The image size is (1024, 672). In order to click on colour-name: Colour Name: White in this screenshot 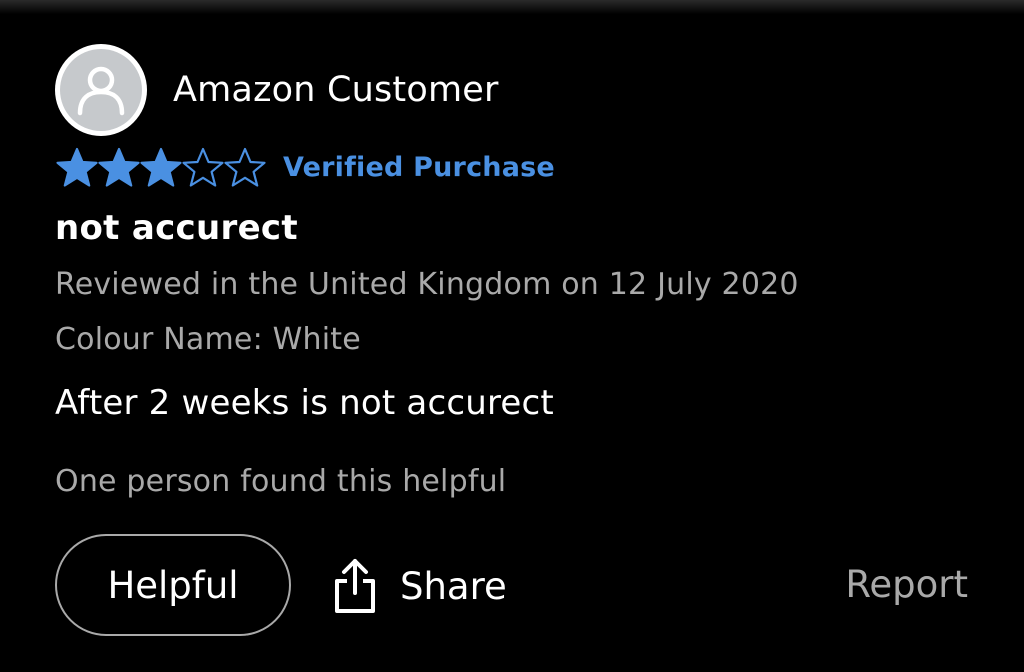, I will do `click(208, 339)`.